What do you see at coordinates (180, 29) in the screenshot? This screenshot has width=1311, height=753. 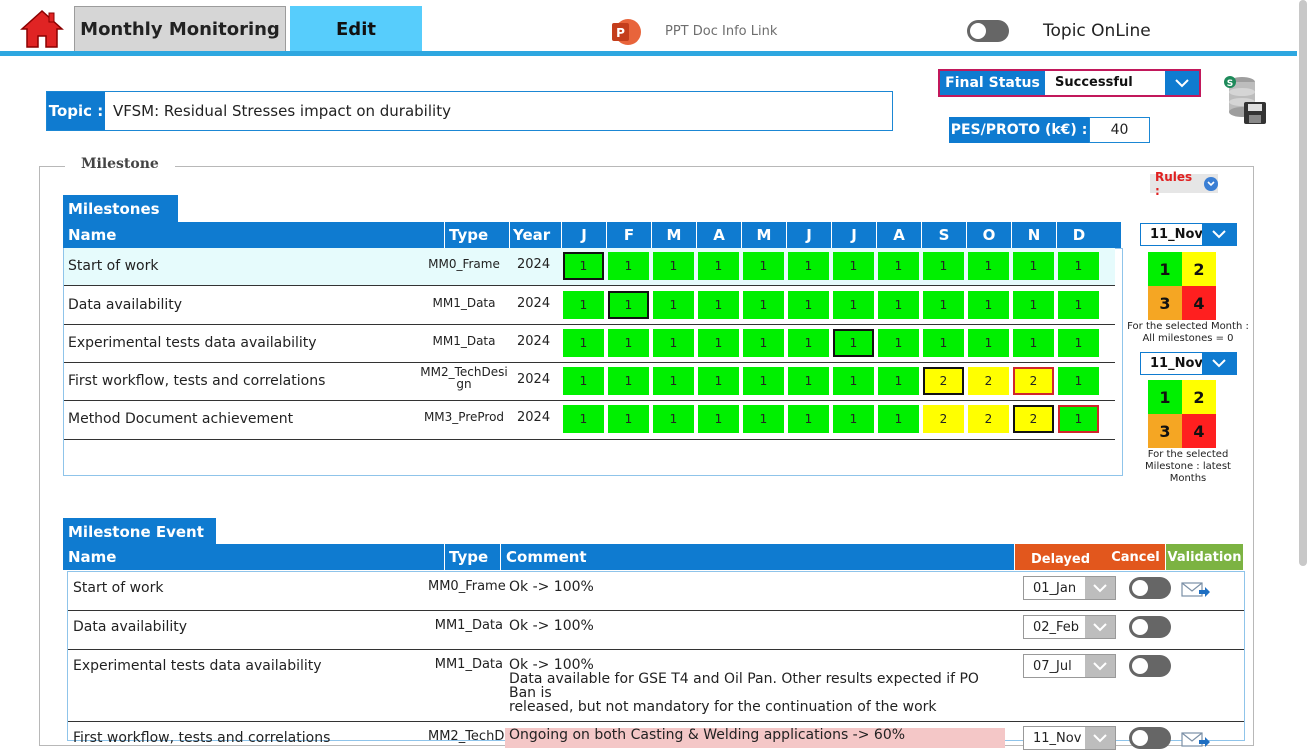 I see `tab-monthly-monitoring: Monthly Monitoring` at bounding box center [180, 29].